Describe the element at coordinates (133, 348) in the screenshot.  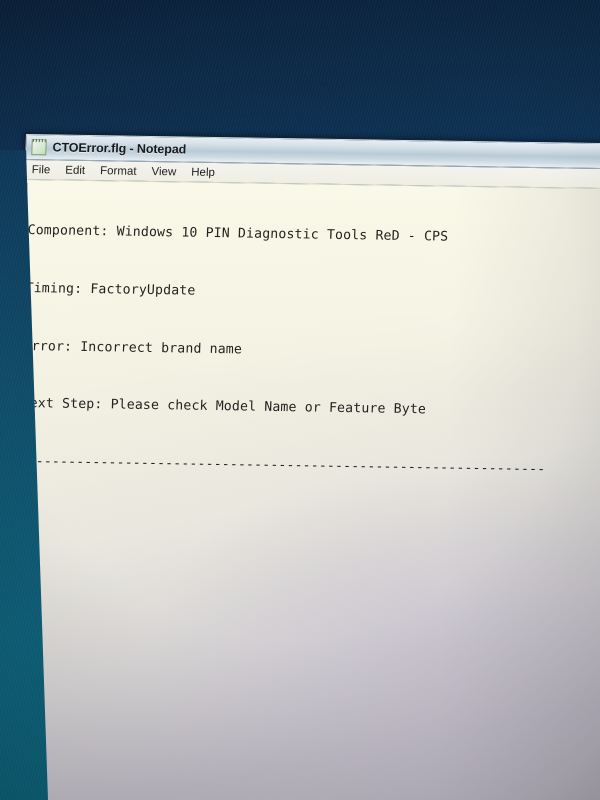
I see `document-line-3: Error: Incorrect brand name` at that location.